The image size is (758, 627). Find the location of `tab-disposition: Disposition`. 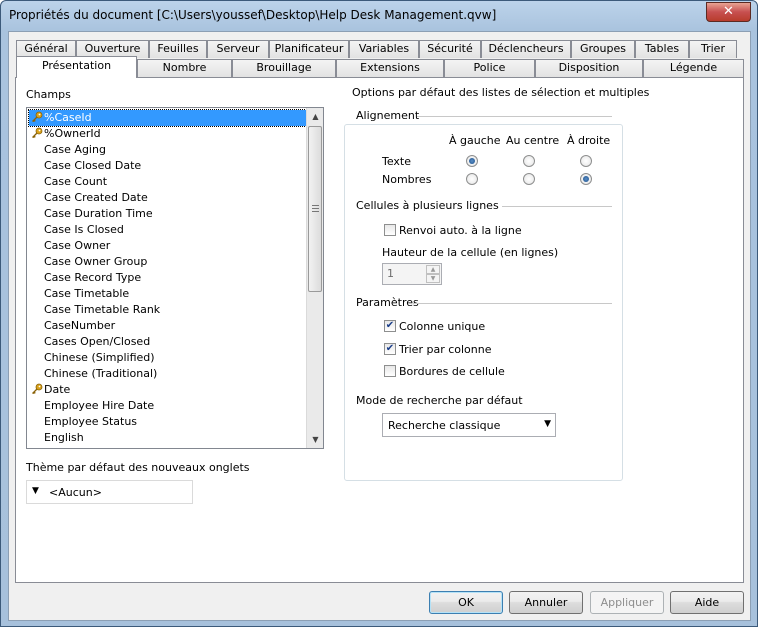

tab-disposition: Disposition is located at coordinates (589, 68).